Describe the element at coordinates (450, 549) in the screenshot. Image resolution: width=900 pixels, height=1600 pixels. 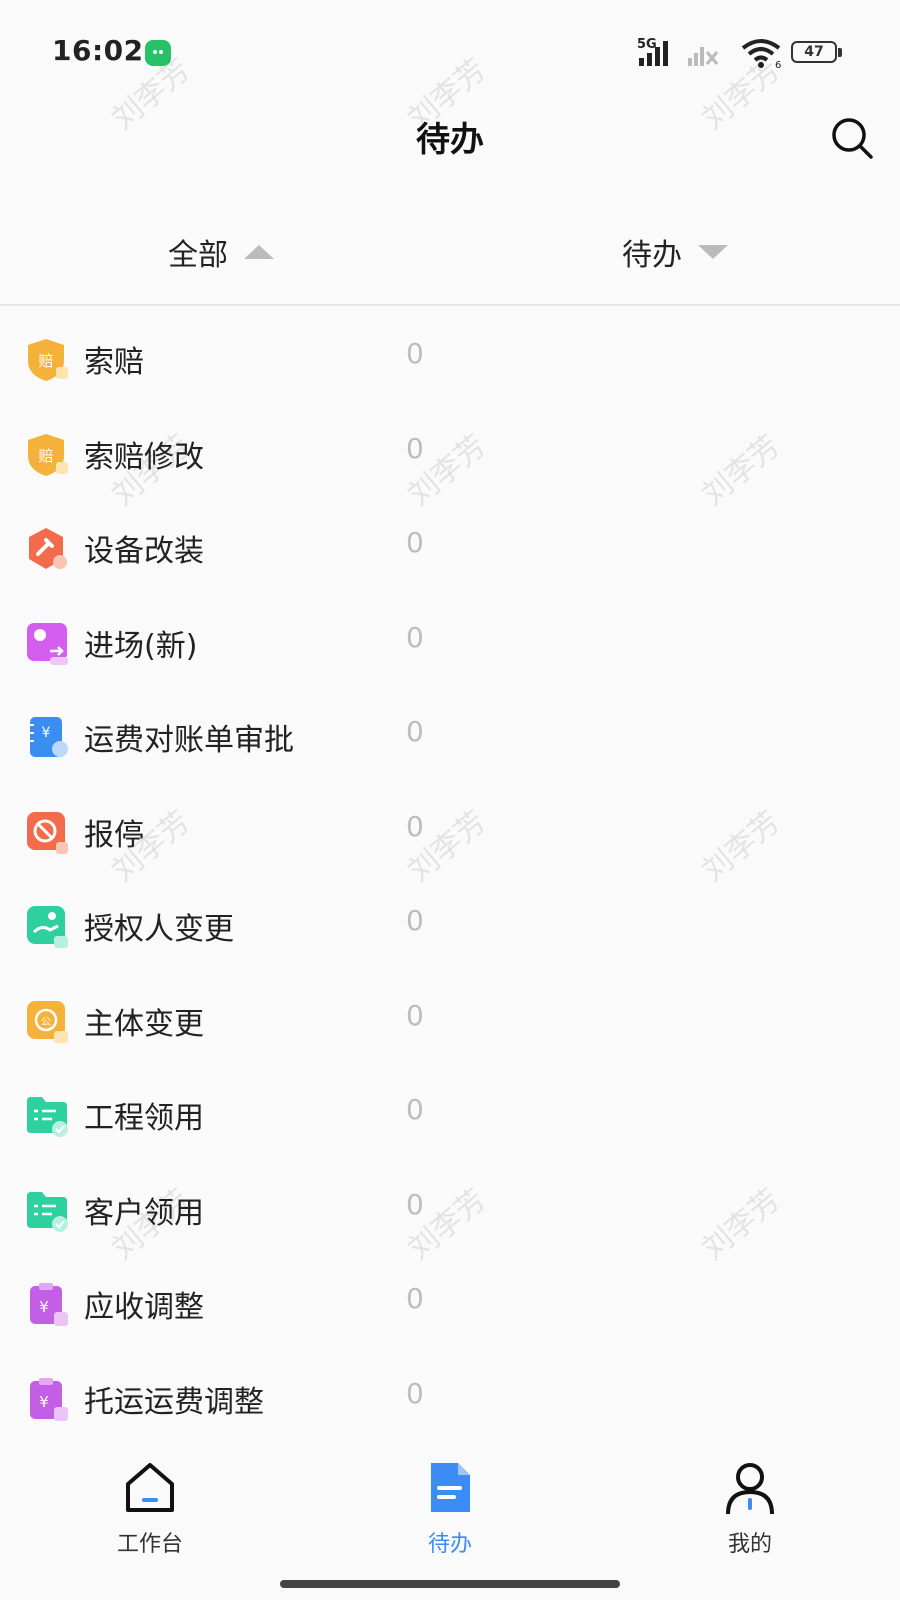
I see `list-item: 设备改装 0` at that location.